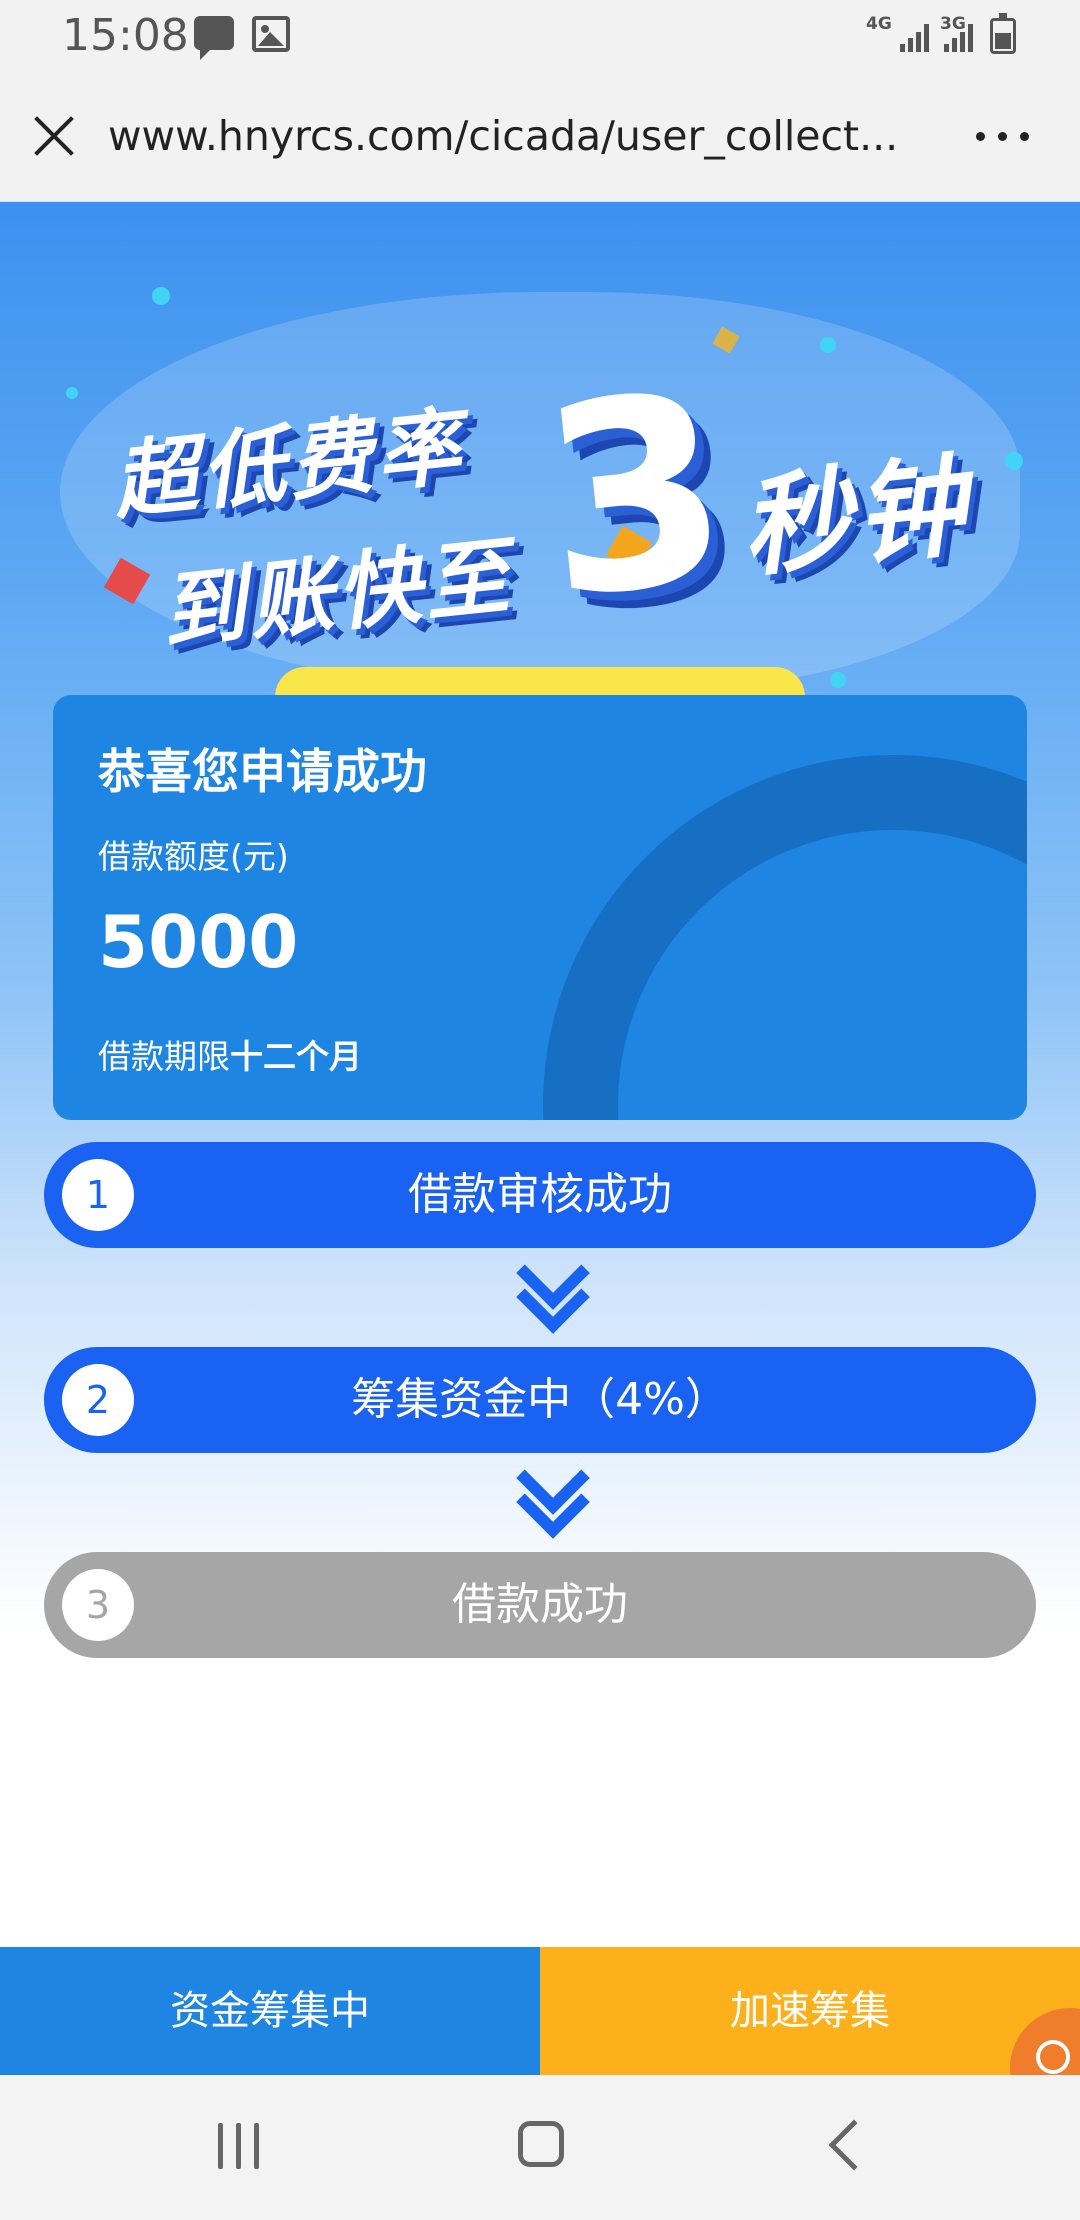 The height and width of the screenshot is (2220, 1080). I want to click on step-label: 借款审核成功, so click(540, 1194).